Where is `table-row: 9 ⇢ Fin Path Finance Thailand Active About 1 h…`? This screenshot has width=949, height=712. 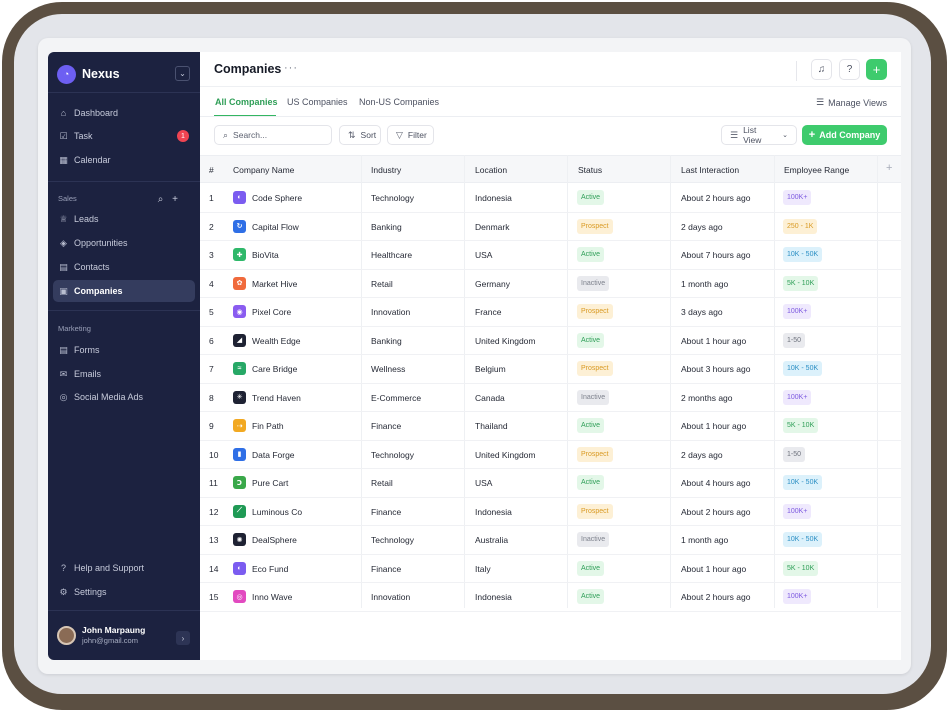 table-row: 9 ⇢ Fin Path Finance Thailand Active About 1 h… is located at coordinates (550, 426).